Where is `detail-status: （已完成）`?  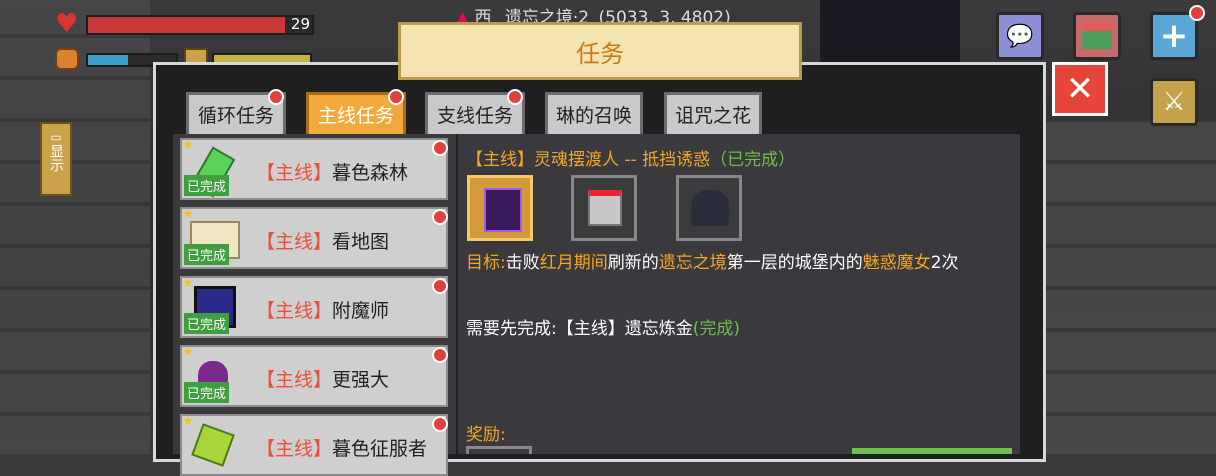
detail-status: （已完成） is located at coordinates (753, 160).